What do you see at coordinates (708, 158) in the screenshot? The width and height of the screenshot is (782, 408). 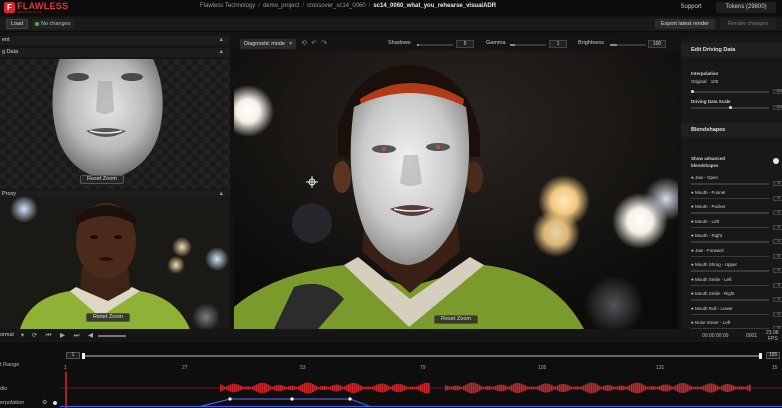 I see `show-advanced-label: Show advanced` at bounding box center [708, 158].